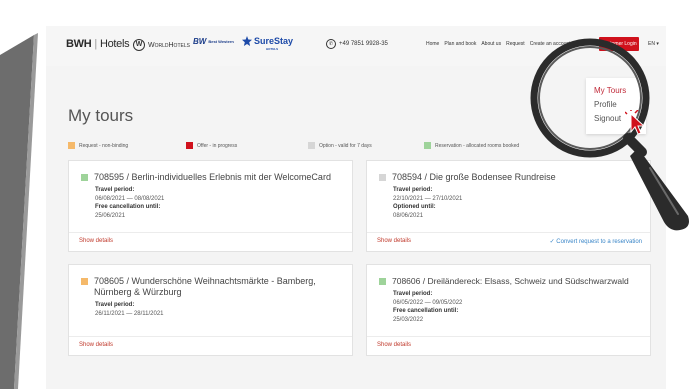 The image size is (694, 389). I want to click on menu-item-plan-and-book: Plan and book, so click(460, 44).